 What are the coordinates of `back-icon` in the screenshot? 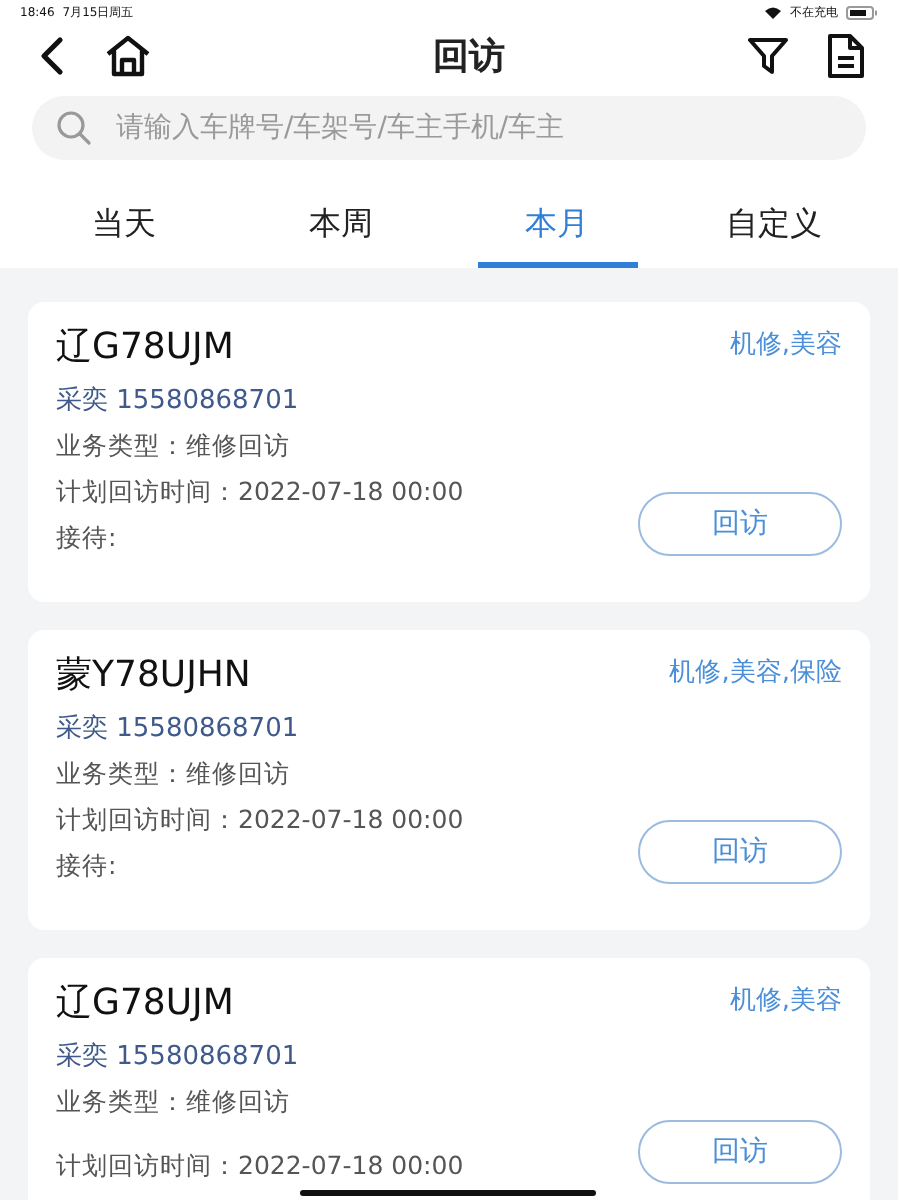 It's located at (52, 56).